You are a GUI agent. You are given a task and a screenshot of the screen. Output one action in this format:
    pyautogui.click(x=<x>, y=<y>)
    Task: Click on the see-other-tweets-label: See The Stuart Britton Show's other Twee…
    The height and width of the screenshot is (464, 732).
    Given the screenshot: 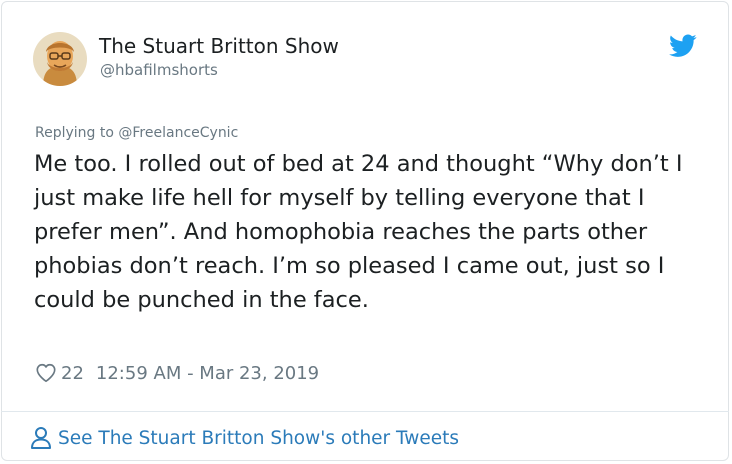 What is the action you would take?
    pyautogui.click(x=258, y=438)
    